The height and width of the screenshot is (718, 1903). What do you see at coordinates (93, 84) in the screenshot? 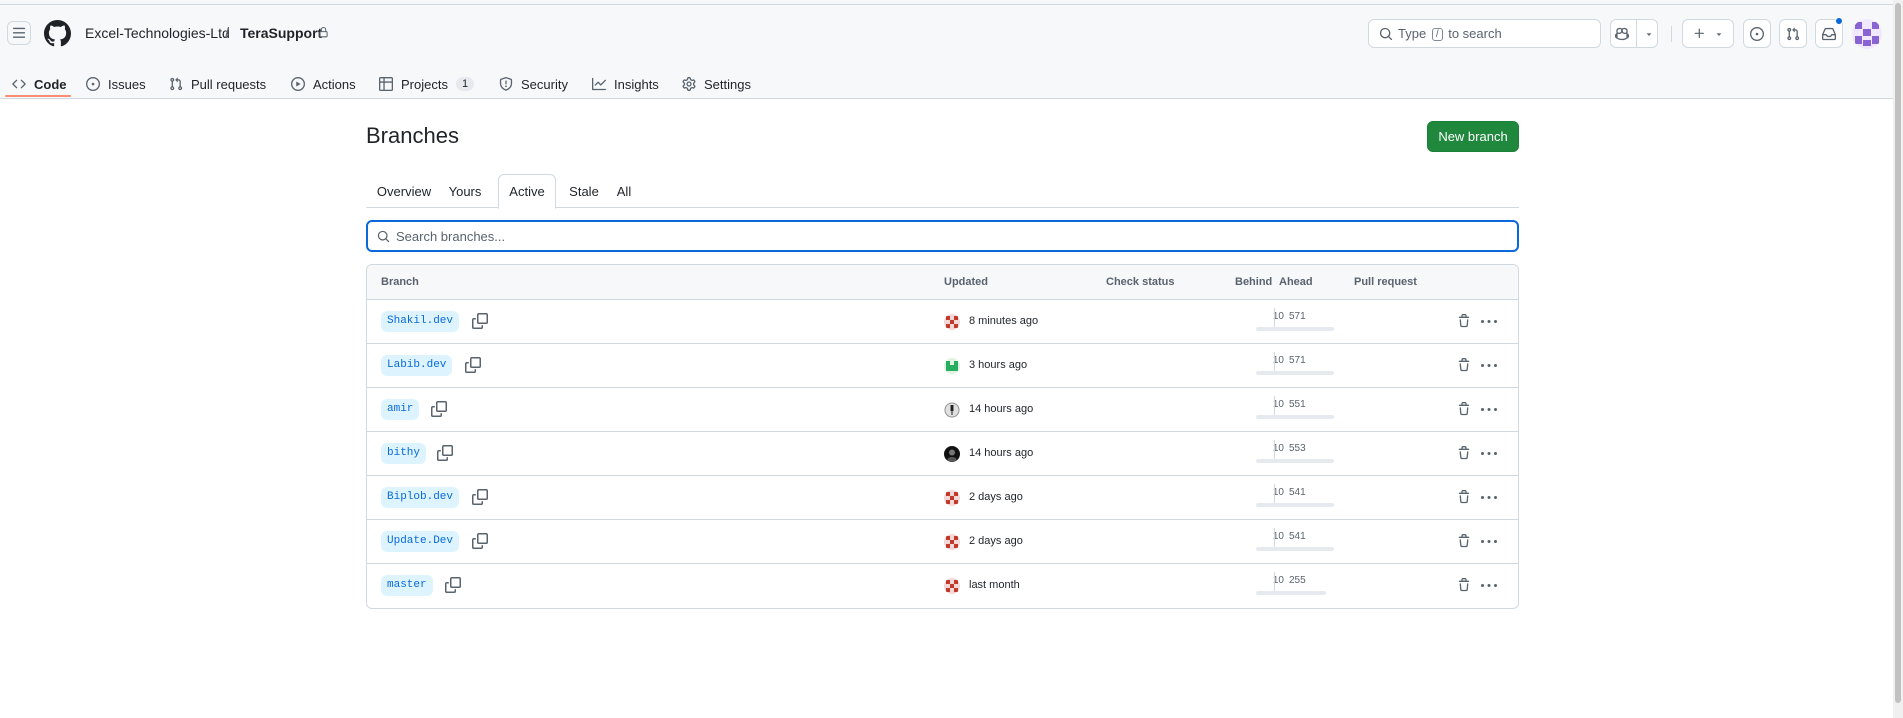
I see `issue-icon` at bounding box center [93, 84].